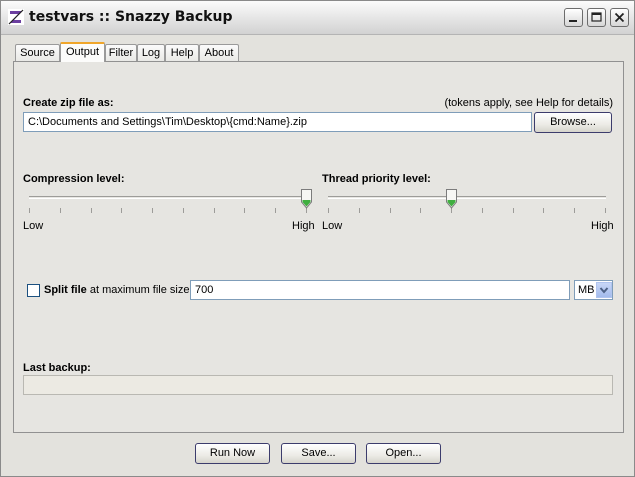 This screenshot has height=477, width=635. I want to click on priority-low-label: Low, so click(332, 226).